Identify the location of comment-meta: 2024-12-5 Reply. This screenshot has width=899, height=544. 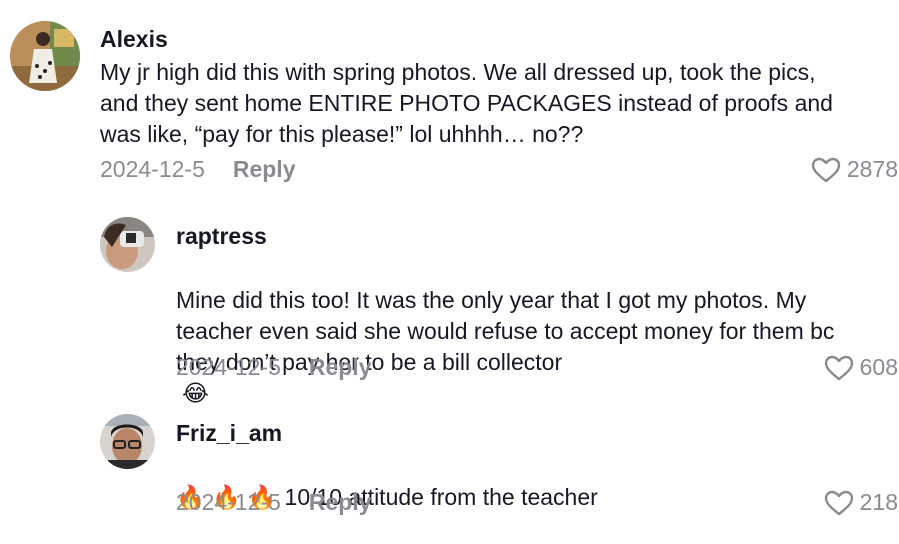
(274, 502).